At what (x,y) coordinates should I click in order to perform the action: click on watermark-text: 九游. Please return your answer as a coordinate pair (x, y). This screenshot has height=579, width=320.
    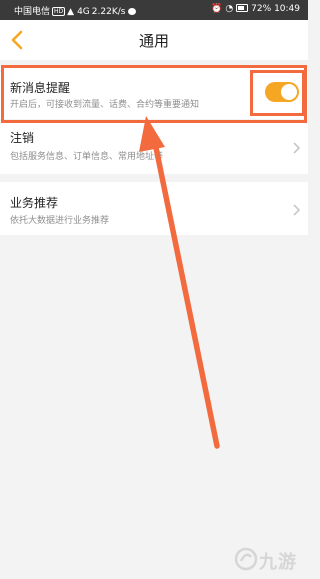
    Looking at the image, I should click on (278, 562).